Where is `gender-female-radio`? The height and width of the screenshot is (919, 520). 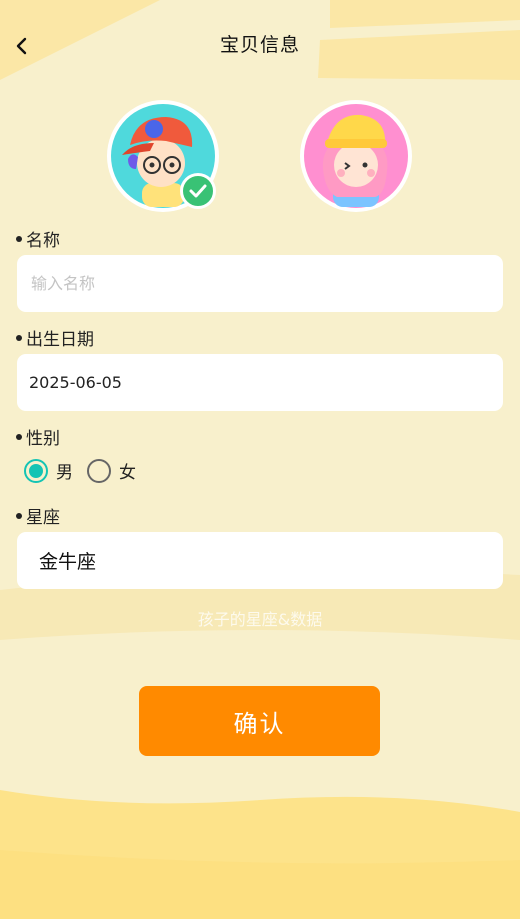 gender-female-radio is located at coordinates (99, 470).